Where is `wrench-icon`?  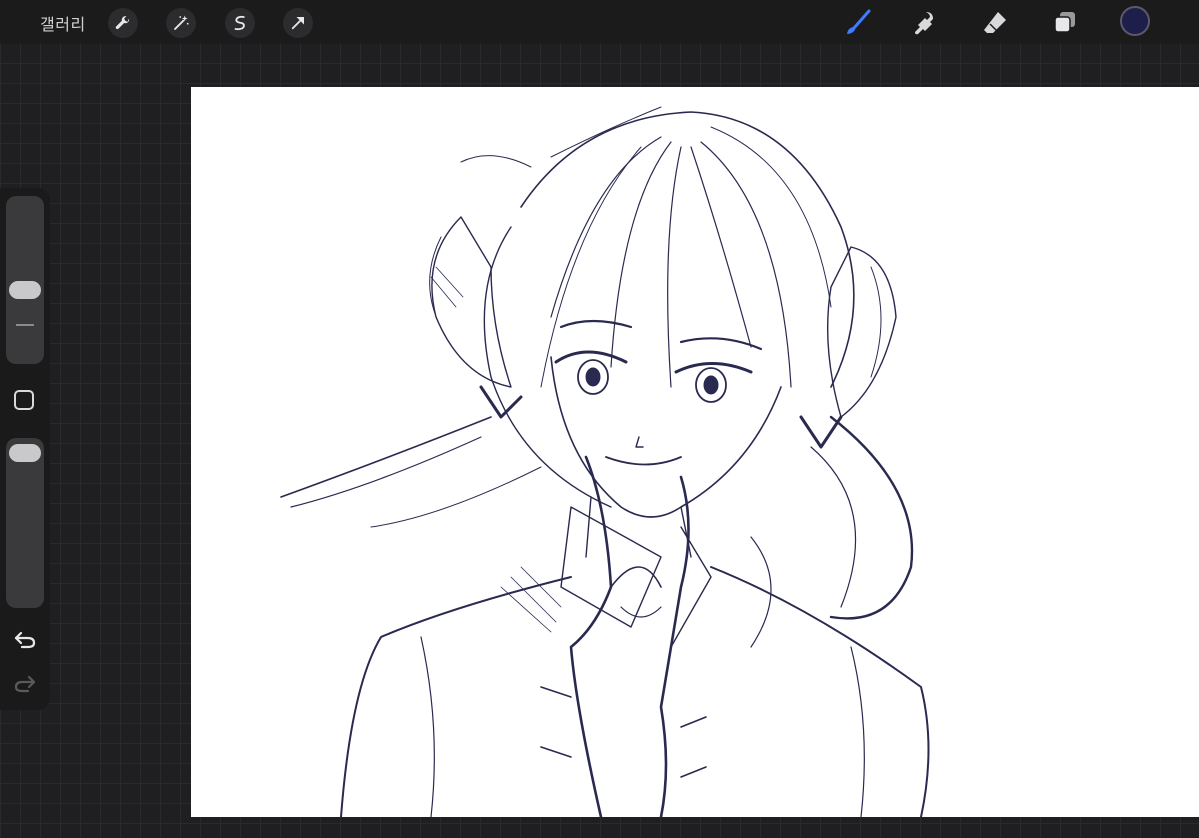
wrench-icon is located at coordinates (122, 23).